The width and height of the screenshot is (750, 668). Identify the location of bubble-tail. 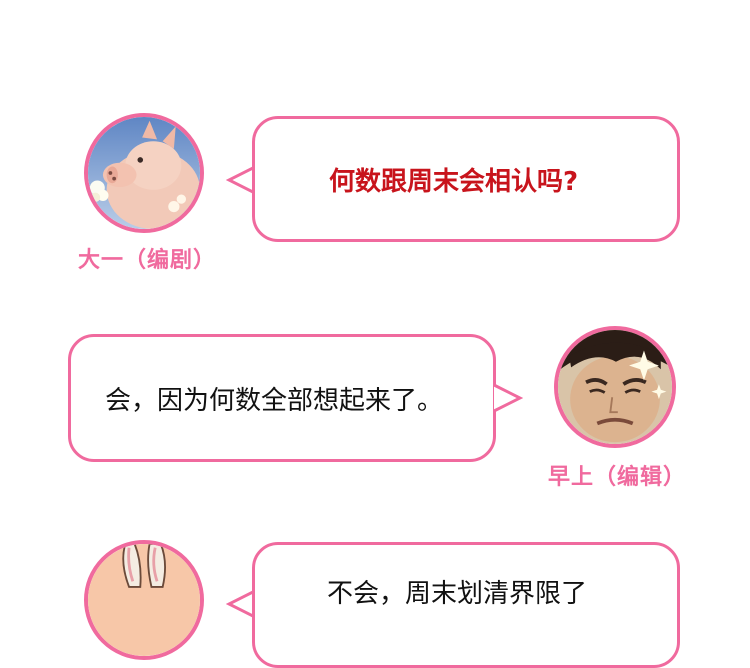
(508, 398).